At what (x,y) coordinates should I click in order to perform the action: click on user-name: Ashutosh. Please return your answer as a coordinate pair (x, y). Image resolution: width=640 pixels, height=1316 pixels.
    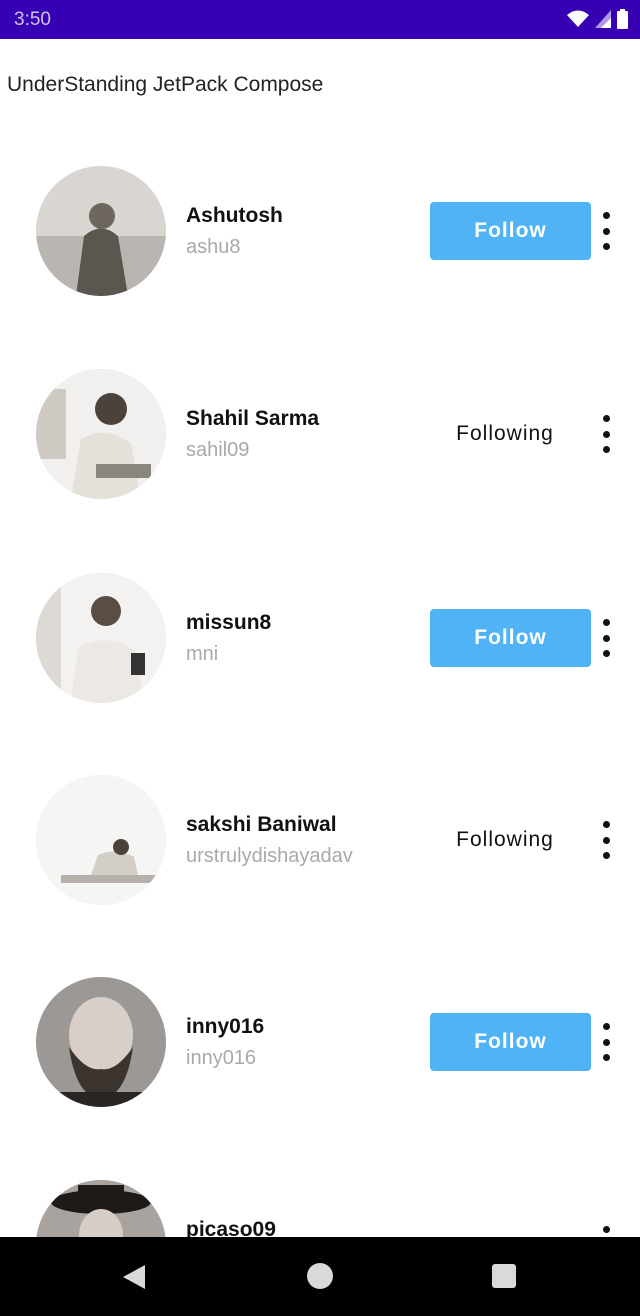
    Looking at the image, I should click on (234, 215).